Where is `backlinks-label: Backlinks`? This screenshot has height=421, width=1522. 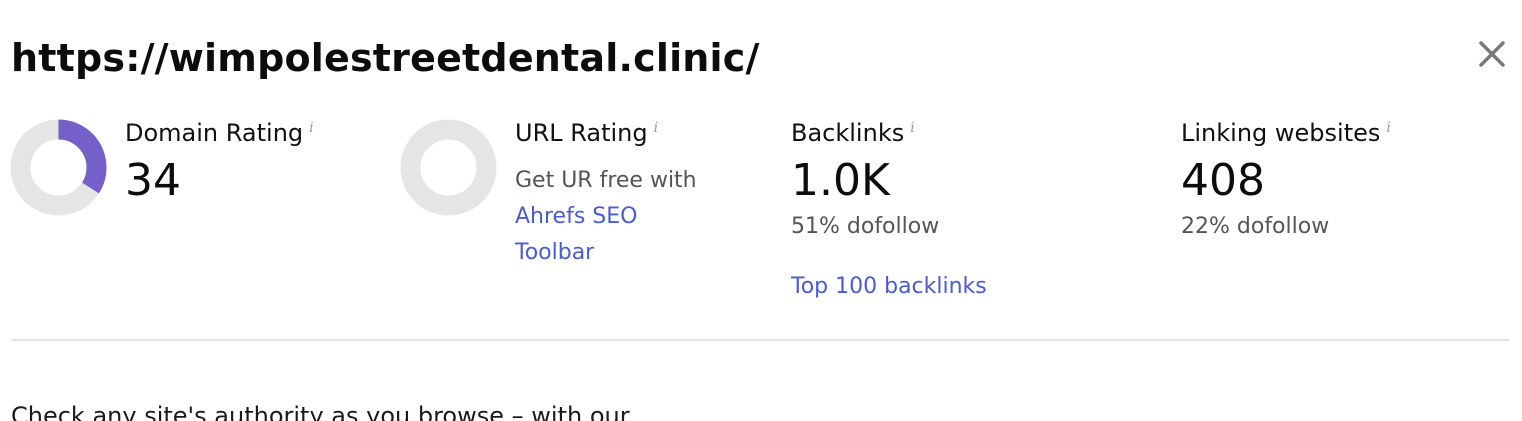 backlinks-label: Backlinks is located at coordinates (848, 133).